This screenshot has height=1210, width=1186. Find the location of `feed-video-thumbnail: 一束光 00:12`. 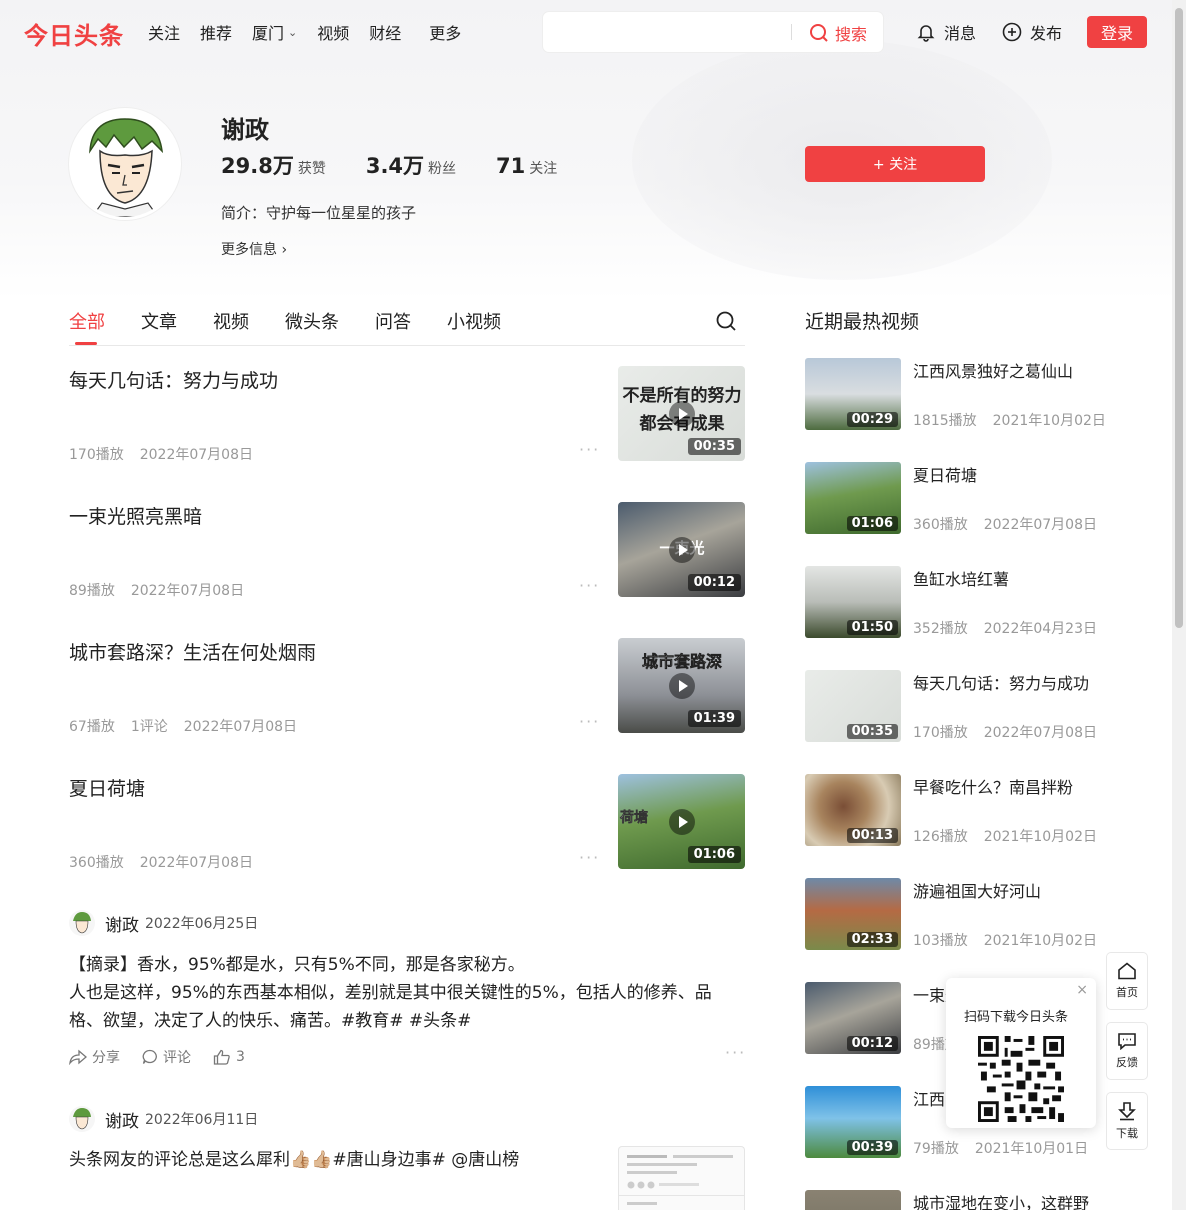

feed-video-thumbnail: 一束光 00:12 is located at coordinates (681, 549).